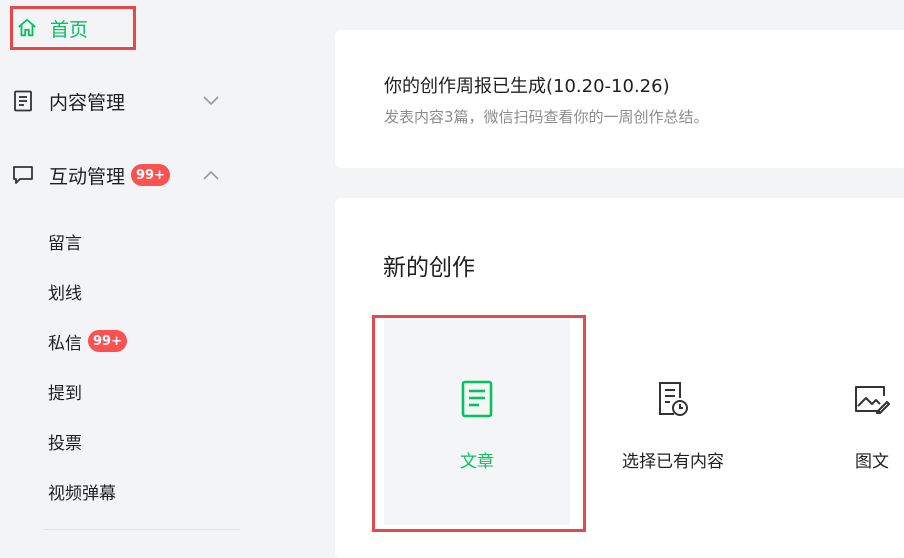 The width and height of the screenshot is (904, 558). What do you see at coordinates (150, 175) in the screenshot?
I see `interaction-badge: 99+` at bounding box center [150, 175].